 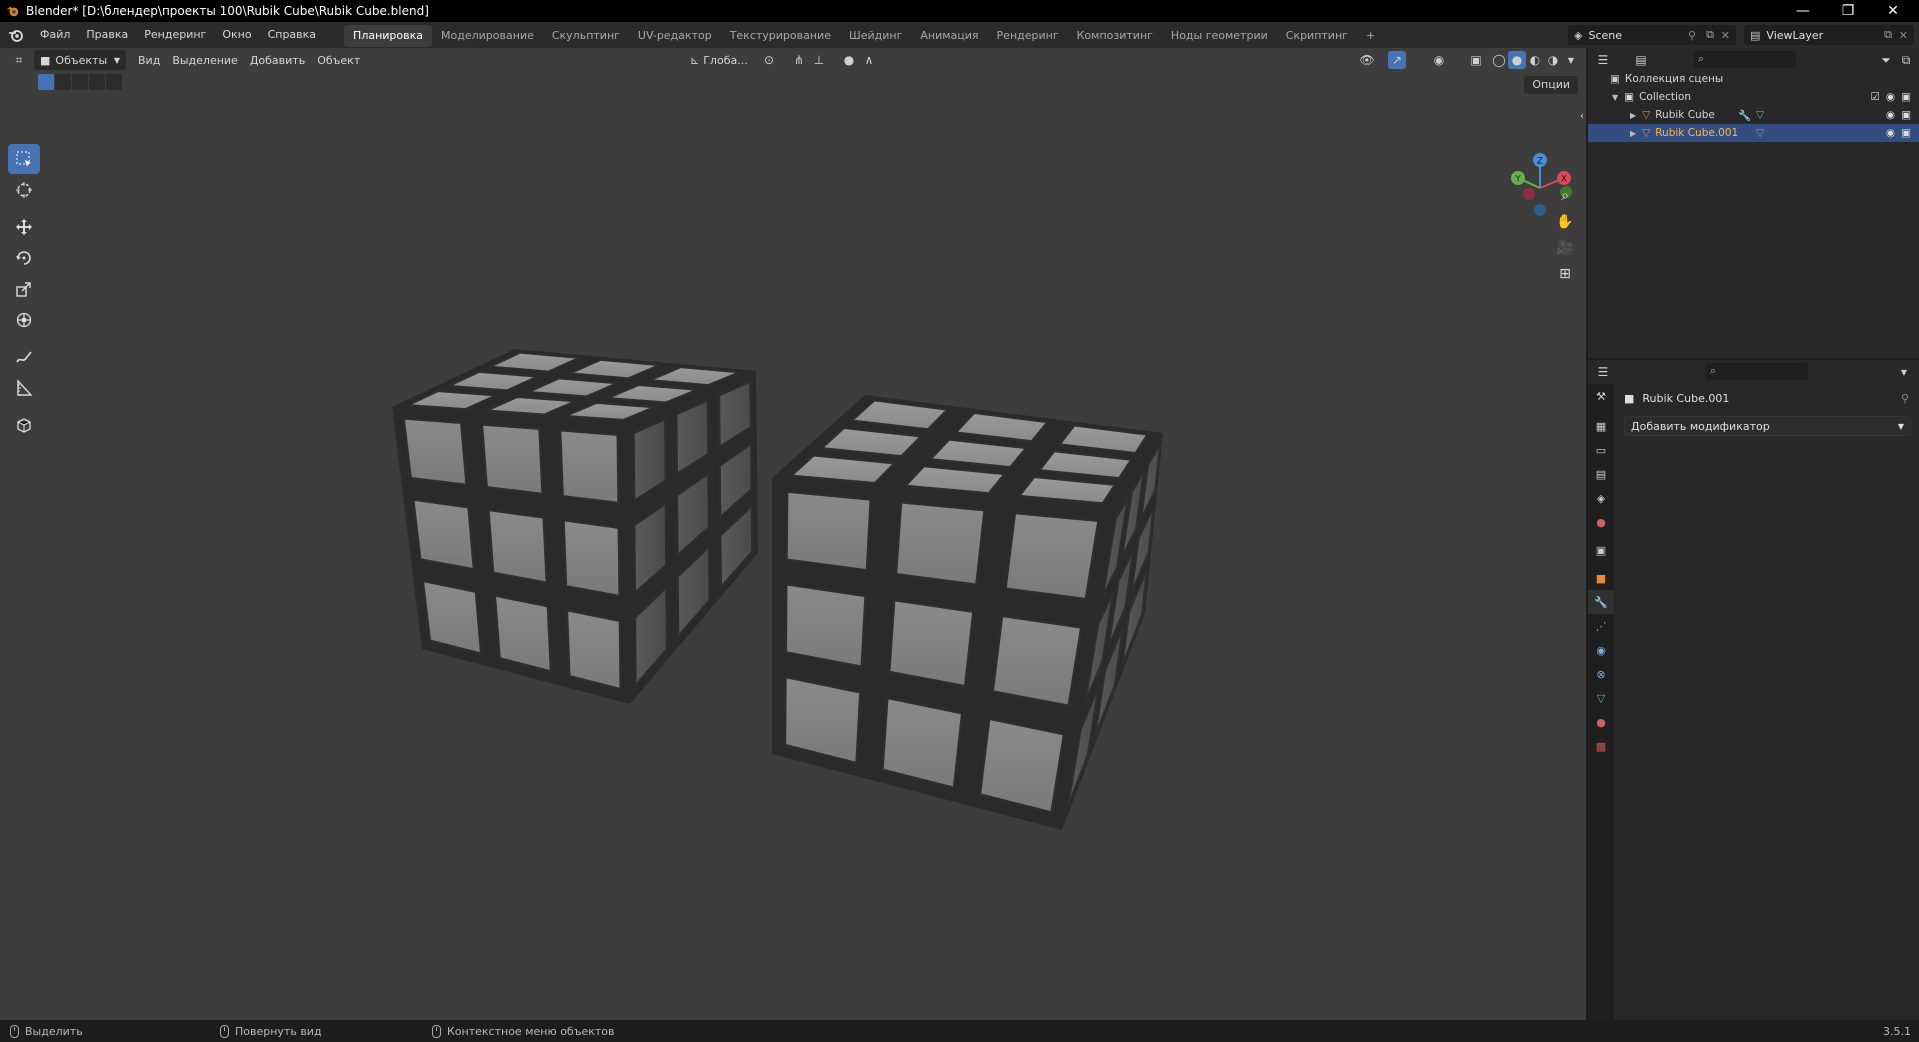 I want to click on filter-icon: ⏷, so click(x=1886, y=60).